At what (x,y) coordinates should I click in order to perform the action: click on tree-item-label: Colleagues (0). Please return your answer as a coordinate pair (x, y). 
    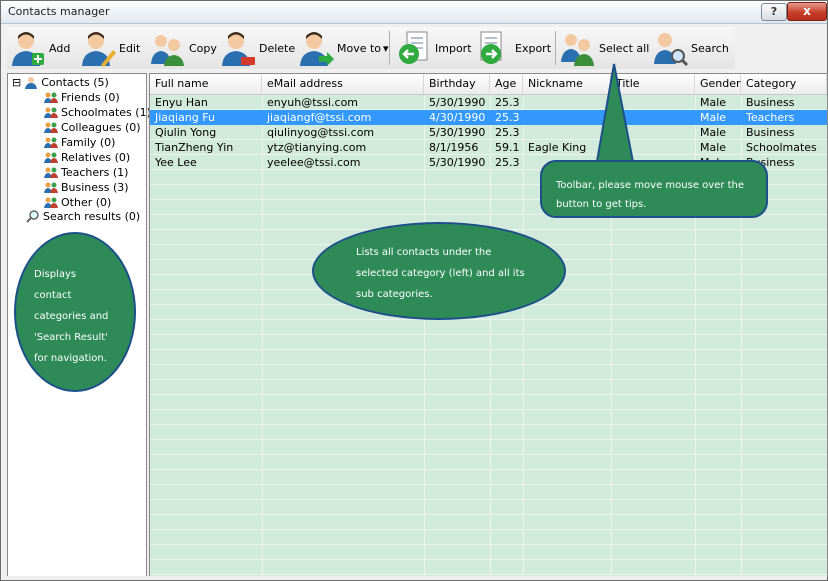
    Looking at the image, I should click on (101, 127).